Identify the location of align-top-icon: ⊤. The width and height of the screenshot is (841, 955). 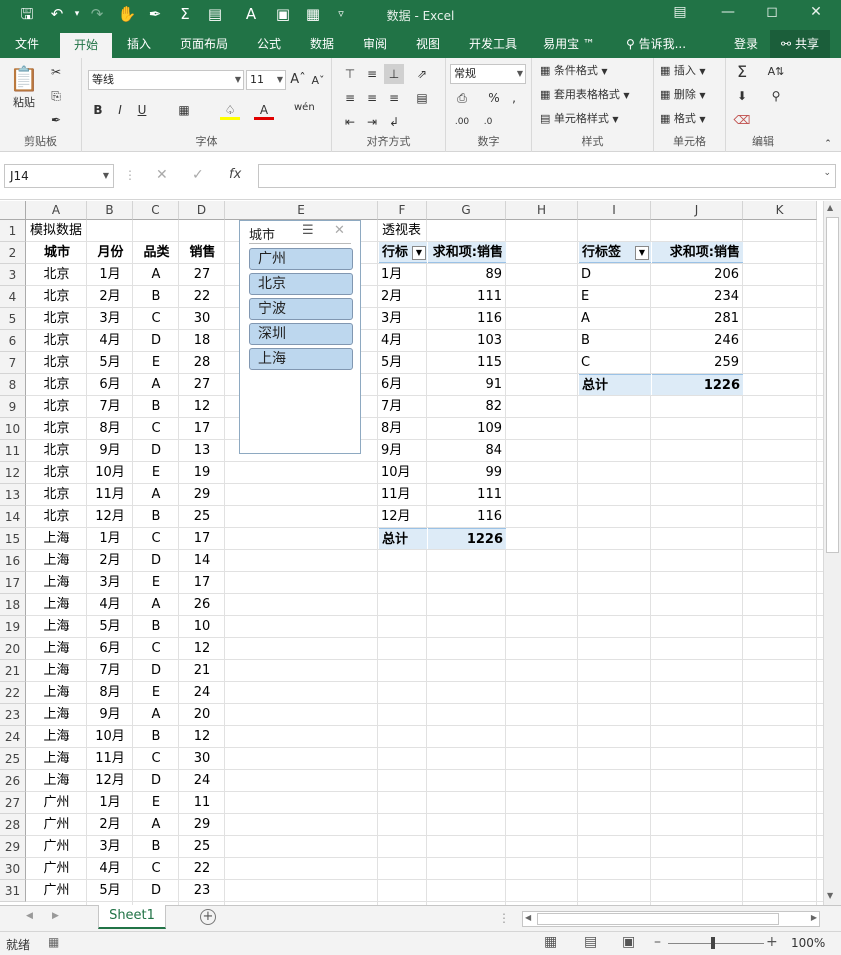
(350, 74).